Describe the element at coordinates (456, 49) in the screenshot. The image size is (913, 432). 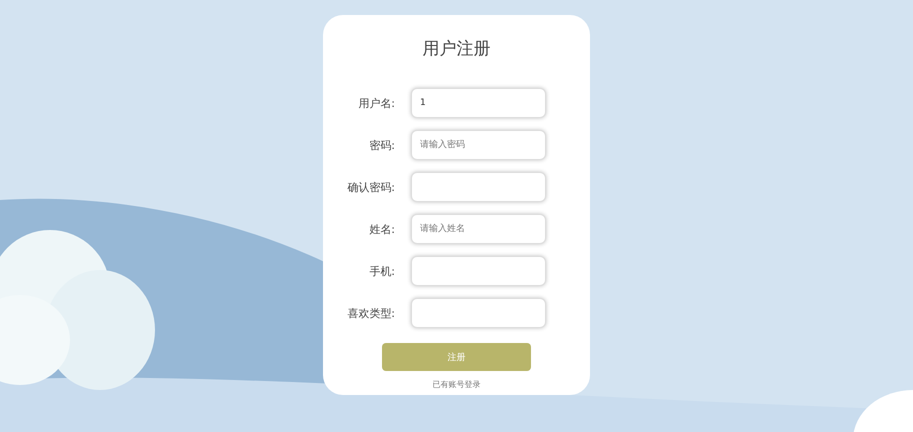
I see `form-title: 用户注册` at that location.